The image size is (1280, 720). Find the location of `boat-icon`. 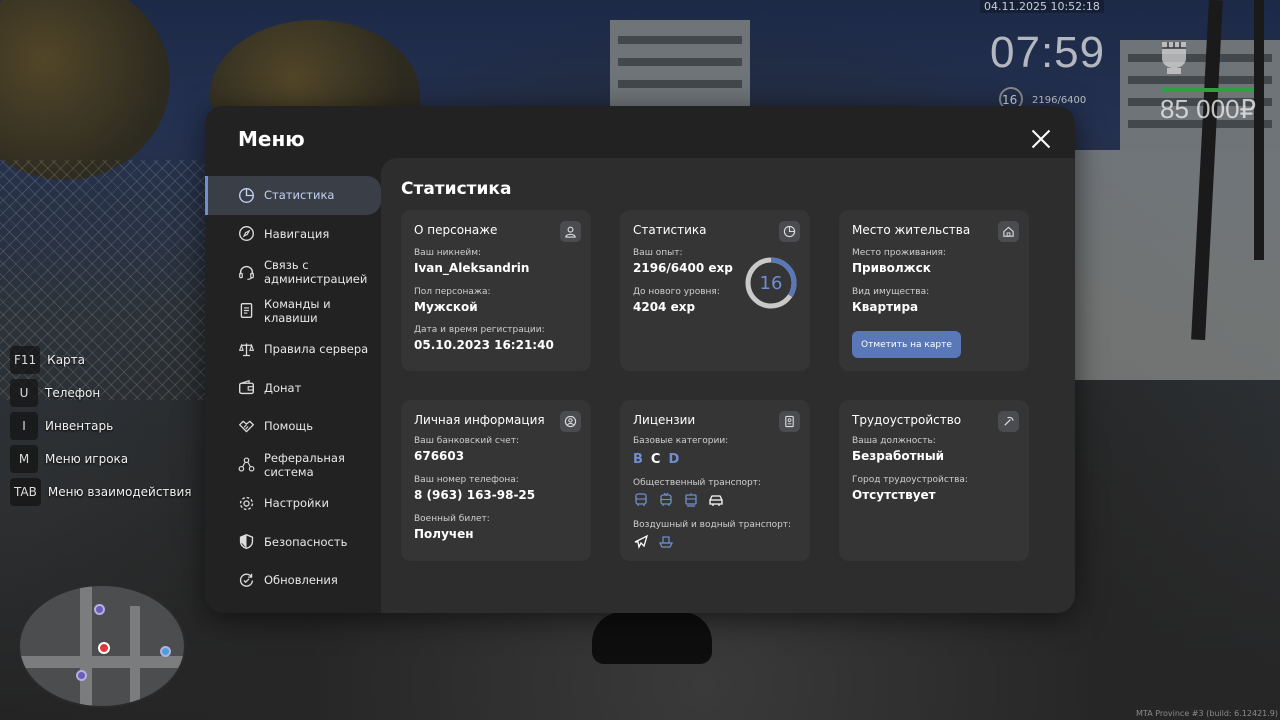

boat-icon is located at coordinates (666, 541).